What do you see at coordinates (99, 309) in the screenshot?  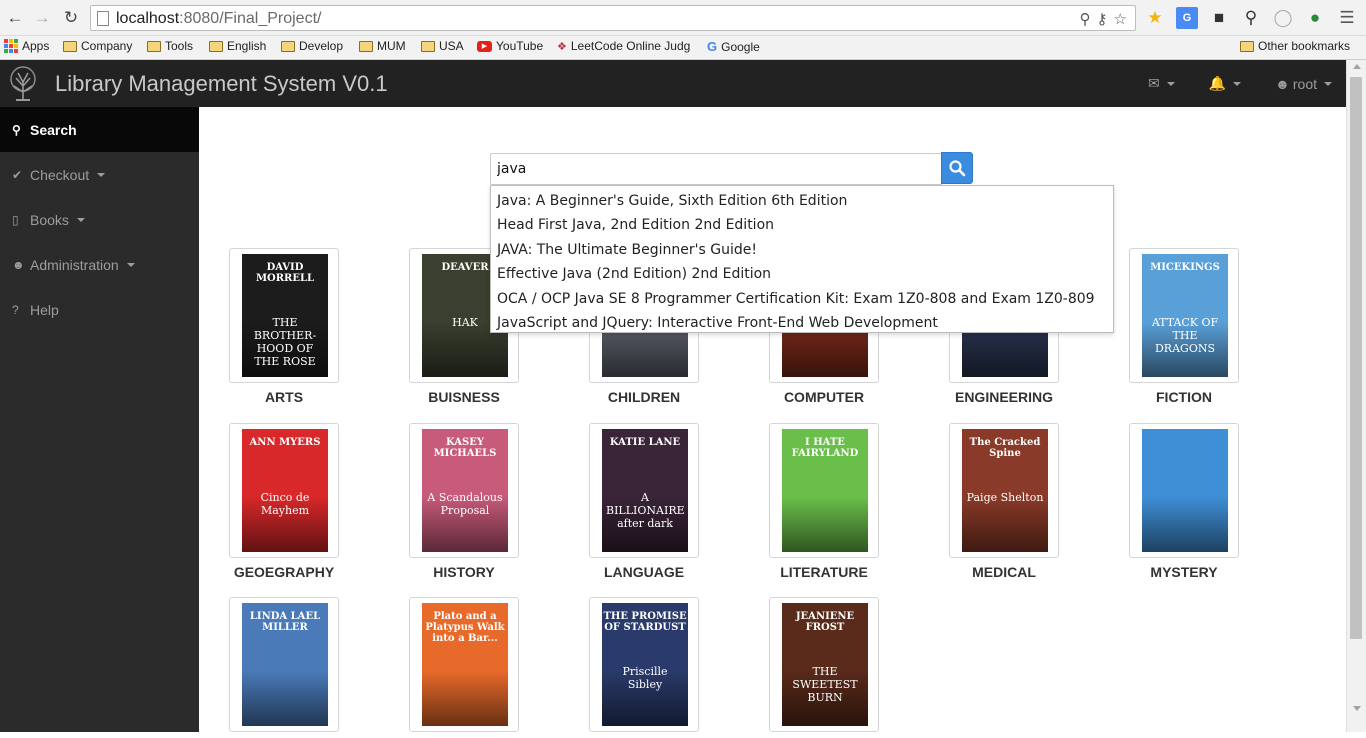 I see `sidebar-item-help: ? Help` at bounding box center [99, 309].